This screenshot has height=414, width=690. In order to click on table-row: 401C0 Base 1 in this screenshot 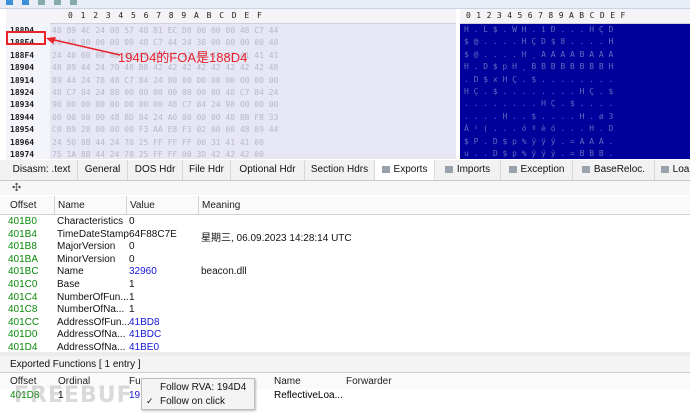, I will do `click(345, 285)`.